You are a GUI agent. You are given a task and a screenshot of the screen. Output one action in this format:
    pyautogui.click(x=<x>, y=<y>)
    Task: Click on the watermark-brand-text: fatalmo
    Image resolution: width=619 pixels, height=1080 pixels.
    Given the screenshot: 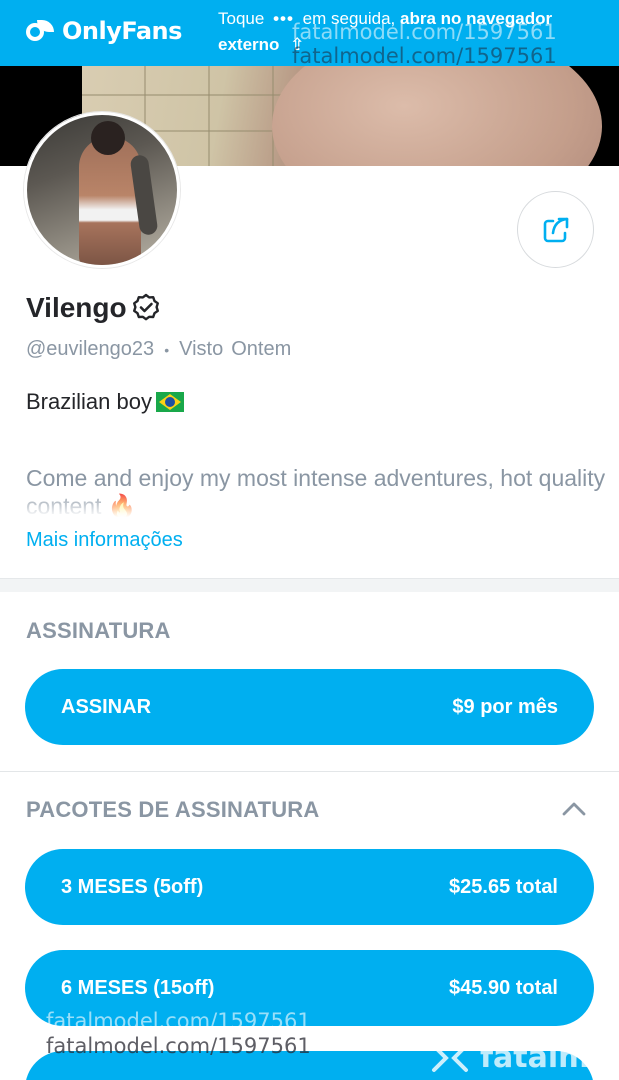 What is the action you would take?
    pyautogui.click(x=545, y=1057)
    